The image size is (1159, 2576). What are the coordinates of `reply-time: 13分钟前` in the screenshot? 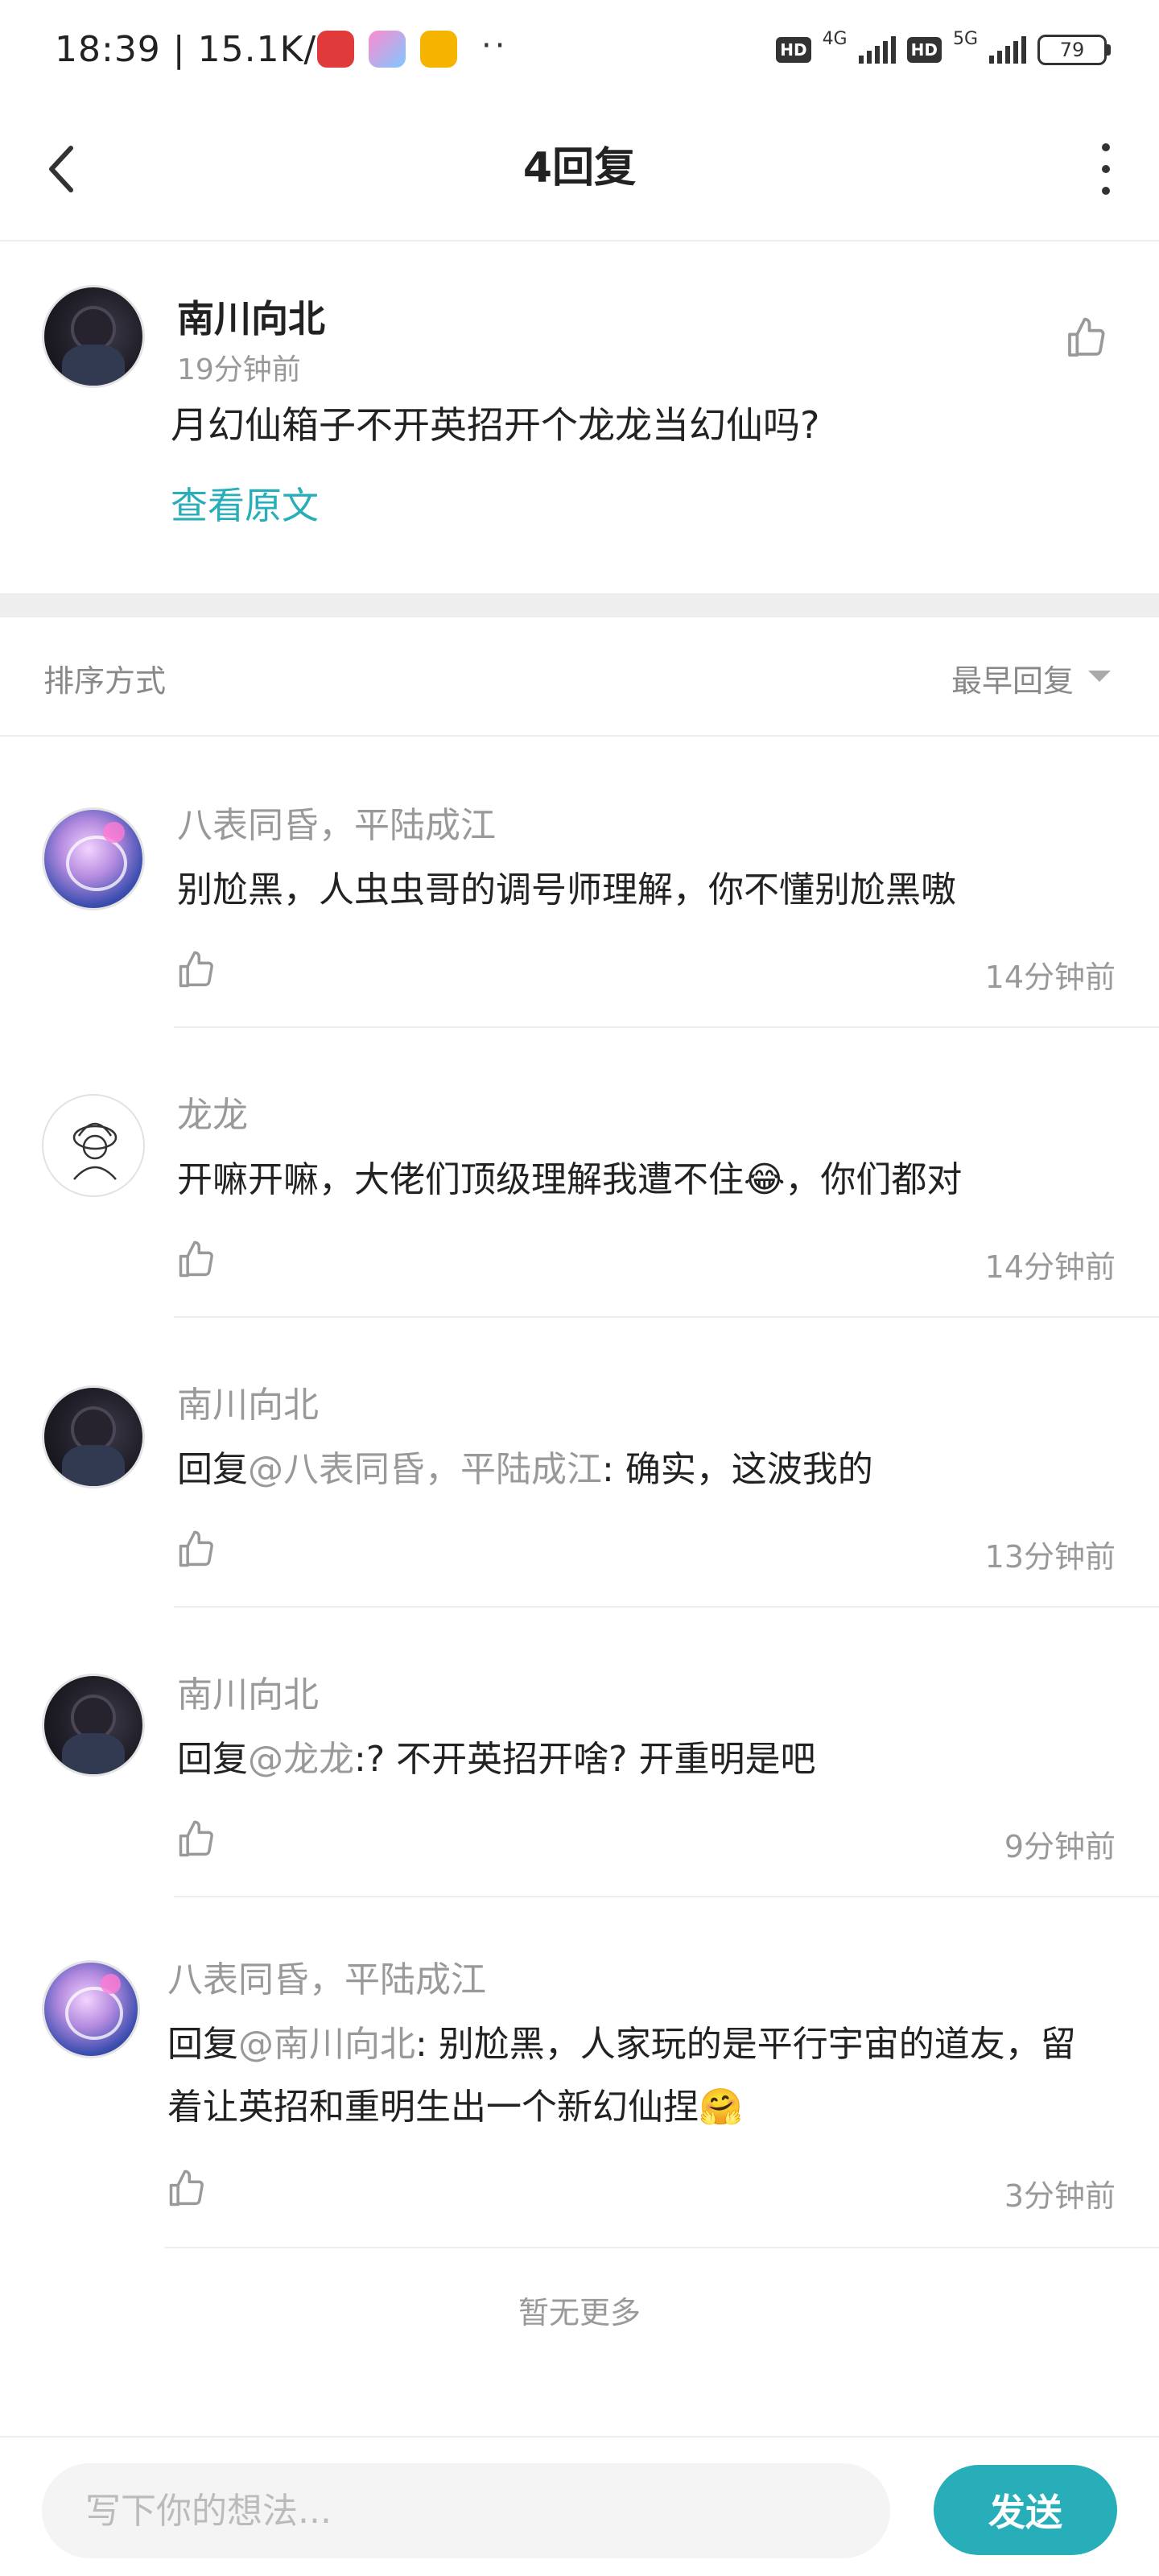 It's located at (1050, 1557).